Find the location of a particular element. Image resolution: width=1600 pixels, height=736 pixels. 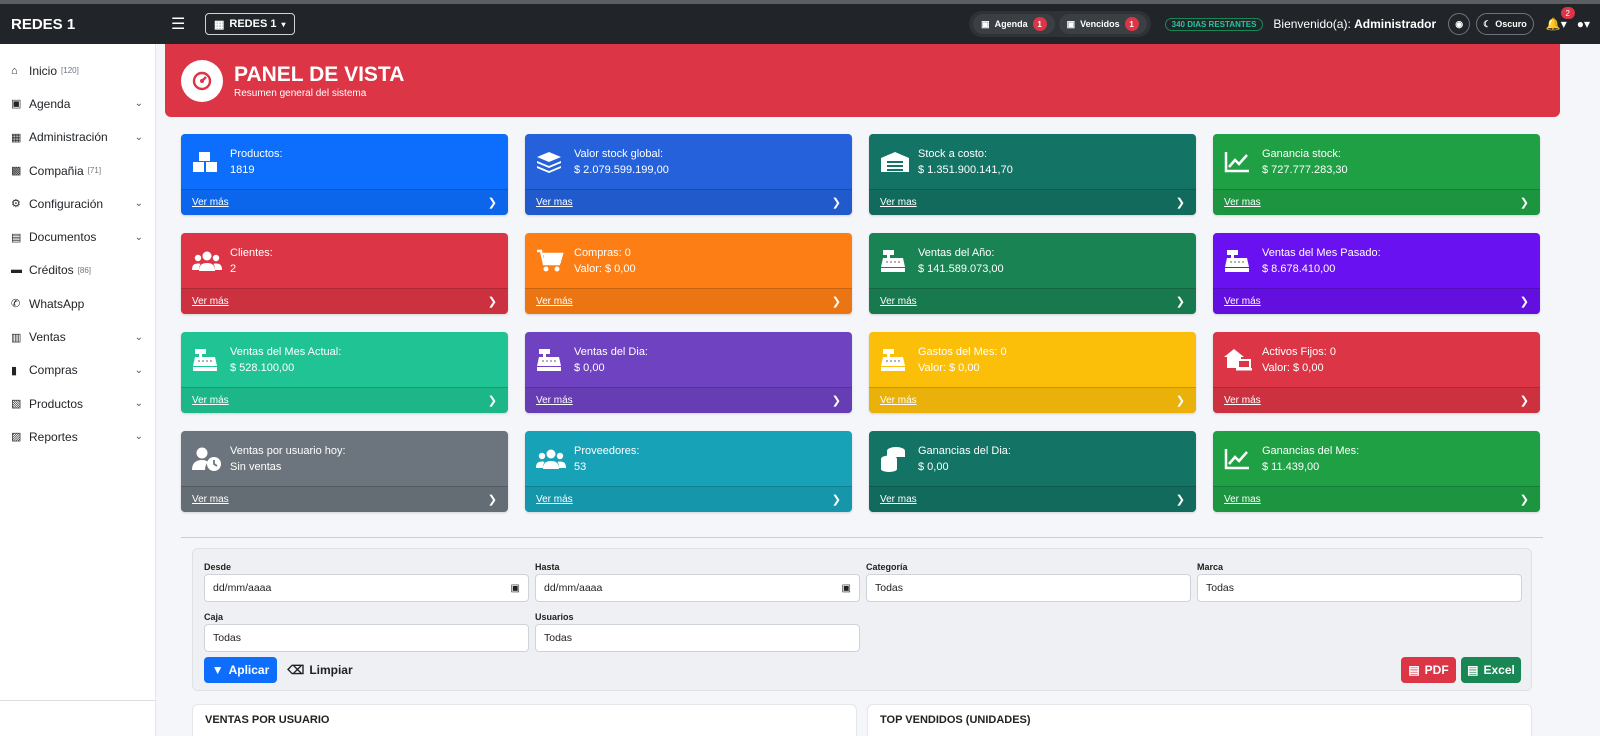

user-menu-button: ●▾ is located at coordinates (1583, 24).